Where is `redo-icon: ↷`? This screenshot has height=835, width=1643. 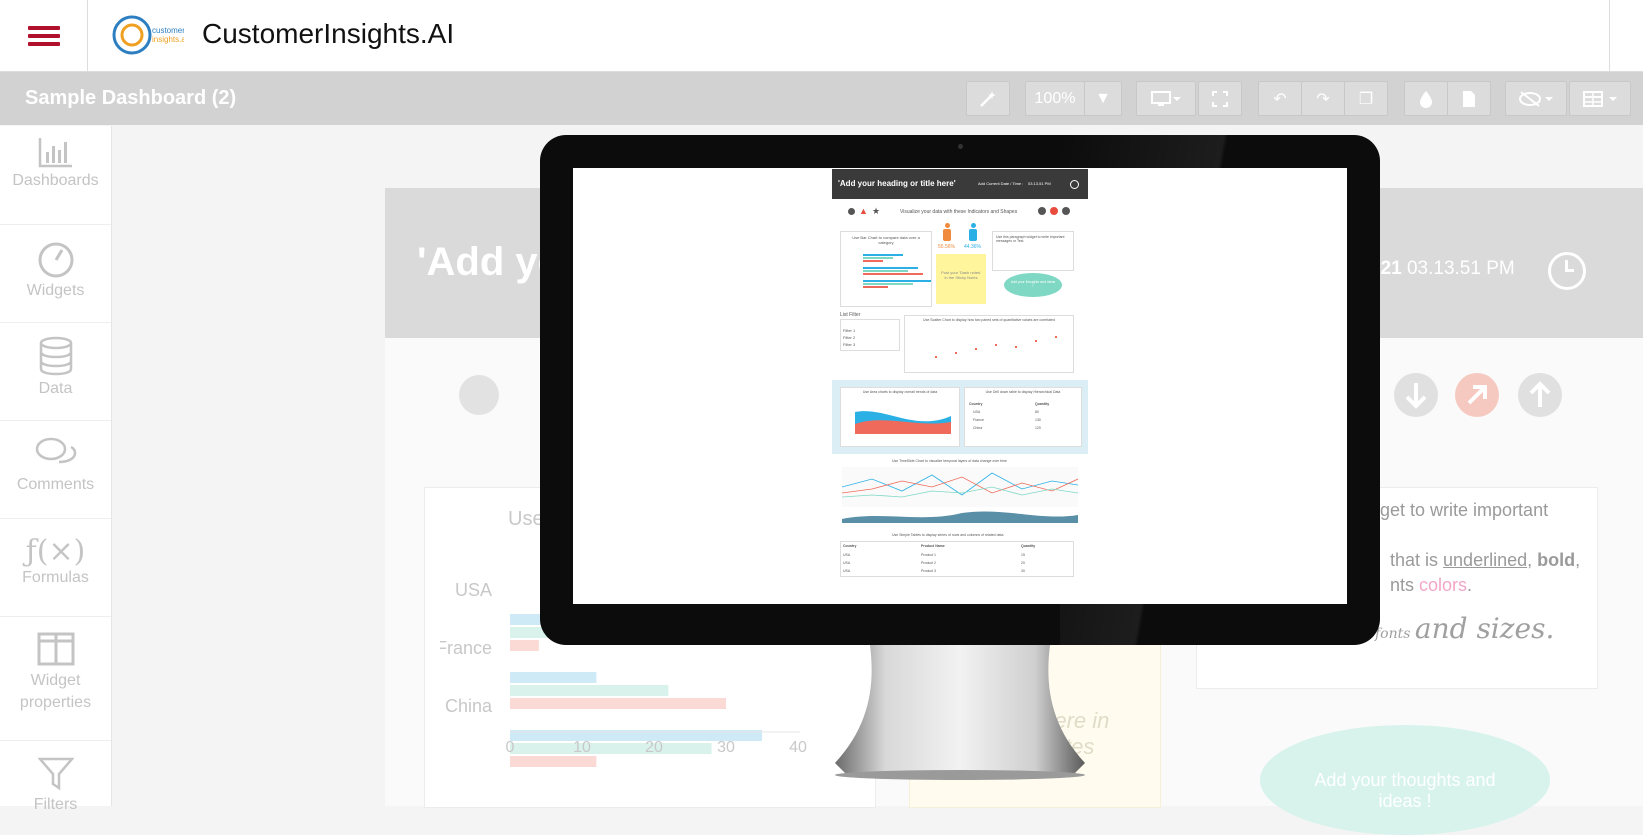
redo-icon: ↷ is located at coordinates (1323, 99).